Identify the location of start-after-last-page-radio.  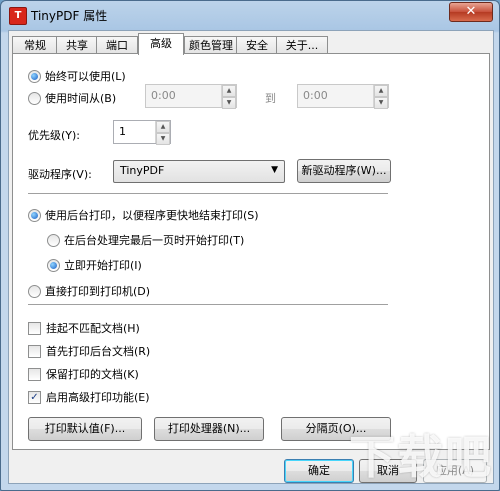
(53, 240).